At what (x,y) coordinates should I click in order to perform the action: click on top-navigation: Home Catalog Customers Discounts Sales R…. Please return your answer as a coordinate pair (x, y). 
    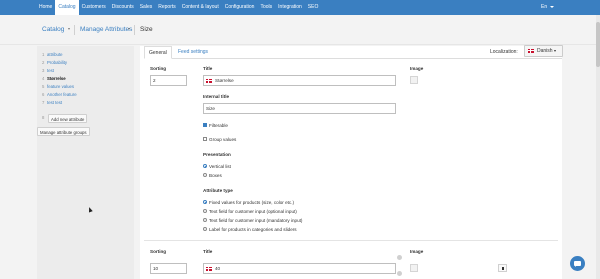
    Looking at the image, I should click on (300, 7).